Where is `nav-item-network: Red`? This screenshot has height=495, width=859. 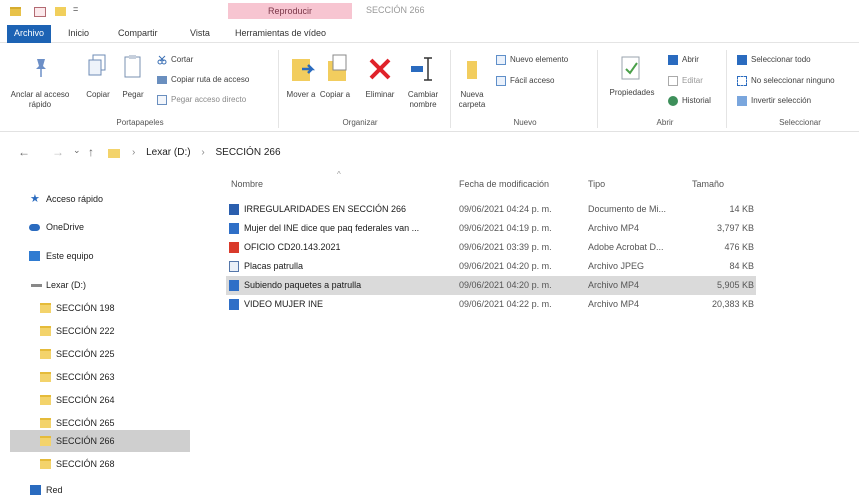
nav-item-network: Red is located at coordinates (100, 487).